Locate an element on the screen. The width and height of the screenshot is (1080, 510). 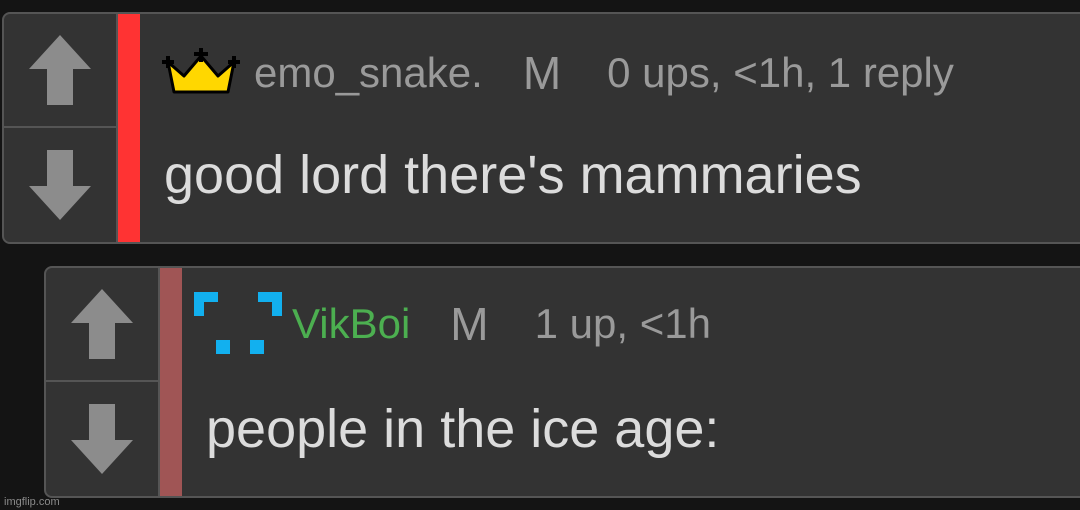
username-link: VikBoi is located at coordinates (351, 324).